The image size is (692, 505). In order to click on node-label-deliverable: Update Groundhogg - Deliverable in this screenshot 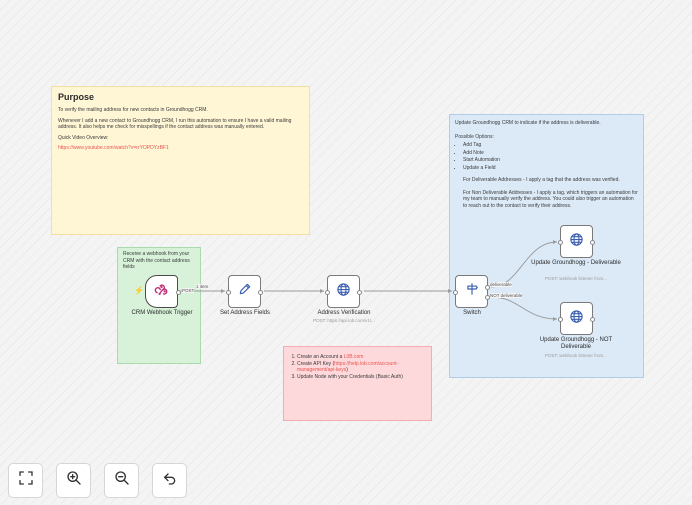, I will do `click(576, 263)`.